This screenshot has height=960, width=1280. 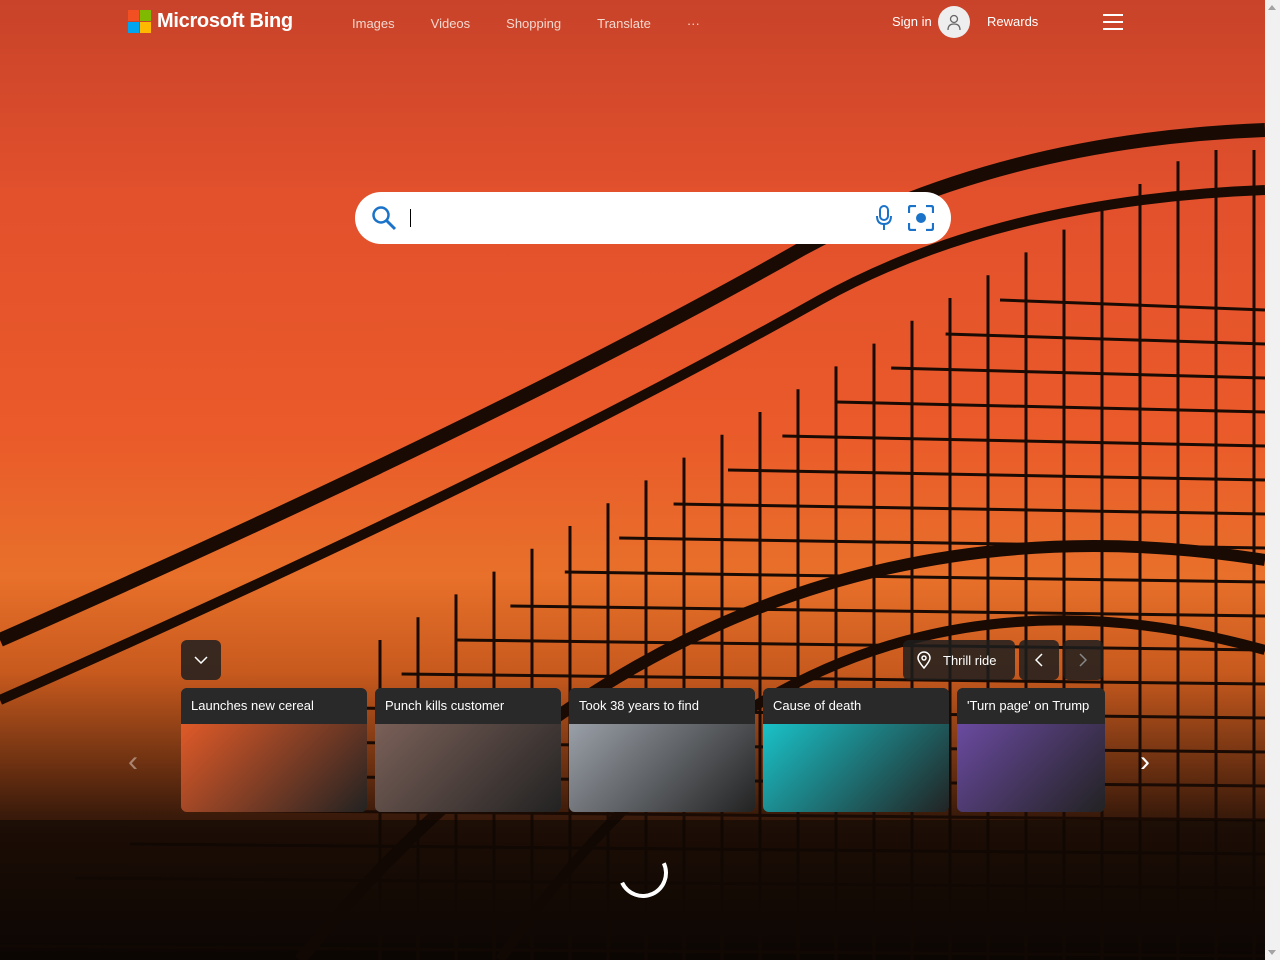 I want to click on previous-image-button, so click(x=1039, y=660).